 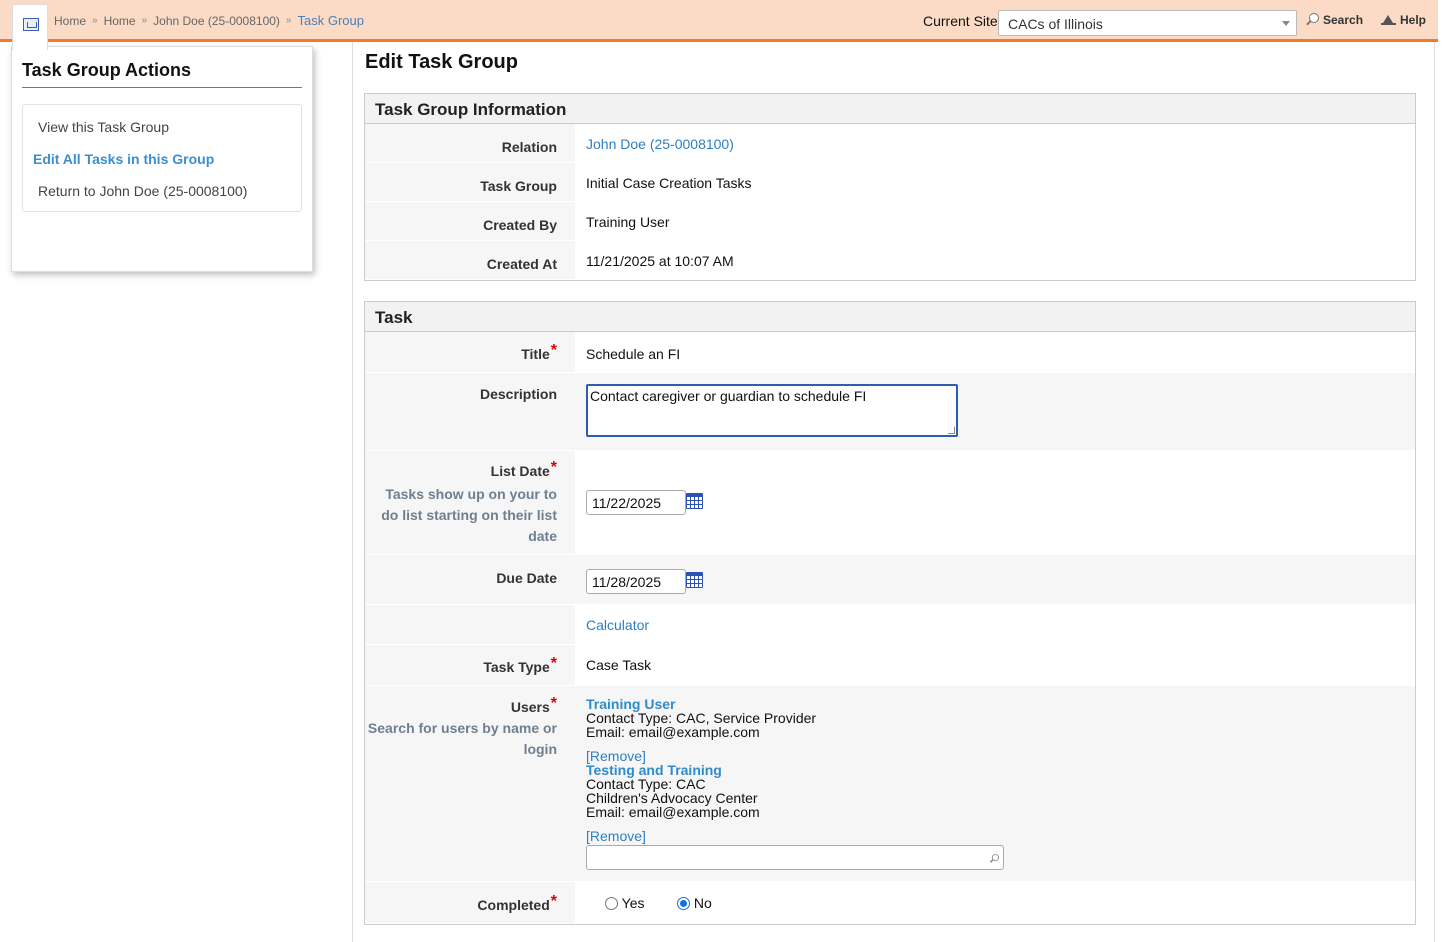 I want to click on chevron-down-icon, so click(x=1286, y=23).